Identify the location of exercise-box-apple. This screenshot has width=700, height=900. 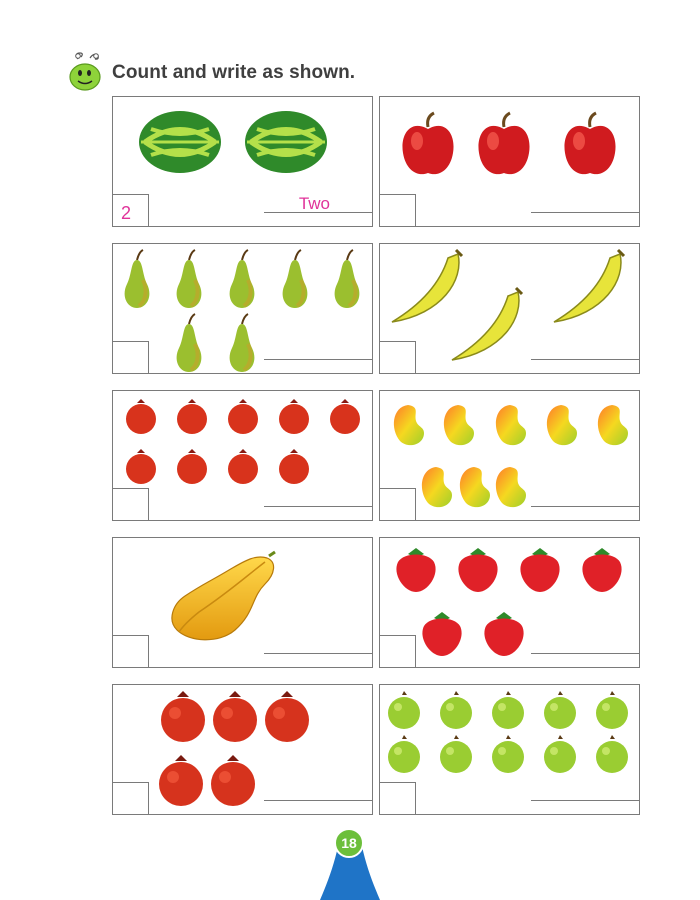
(509, 161).